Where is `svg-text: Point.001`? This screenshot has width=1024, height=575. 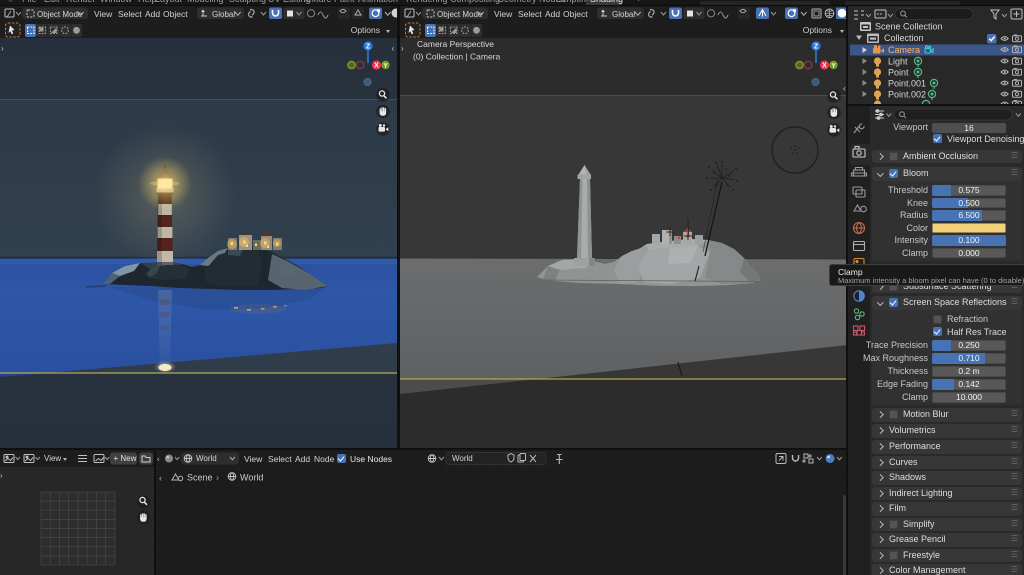
svg-text: Point.001 is located at coordinates (907, 84).